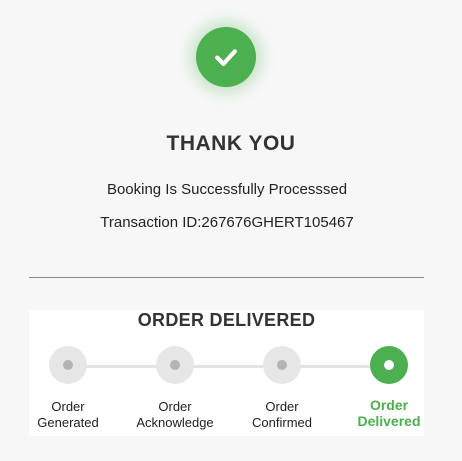 This screenshot has width=462, height=461. I want to click on divider, so click(226, 277).